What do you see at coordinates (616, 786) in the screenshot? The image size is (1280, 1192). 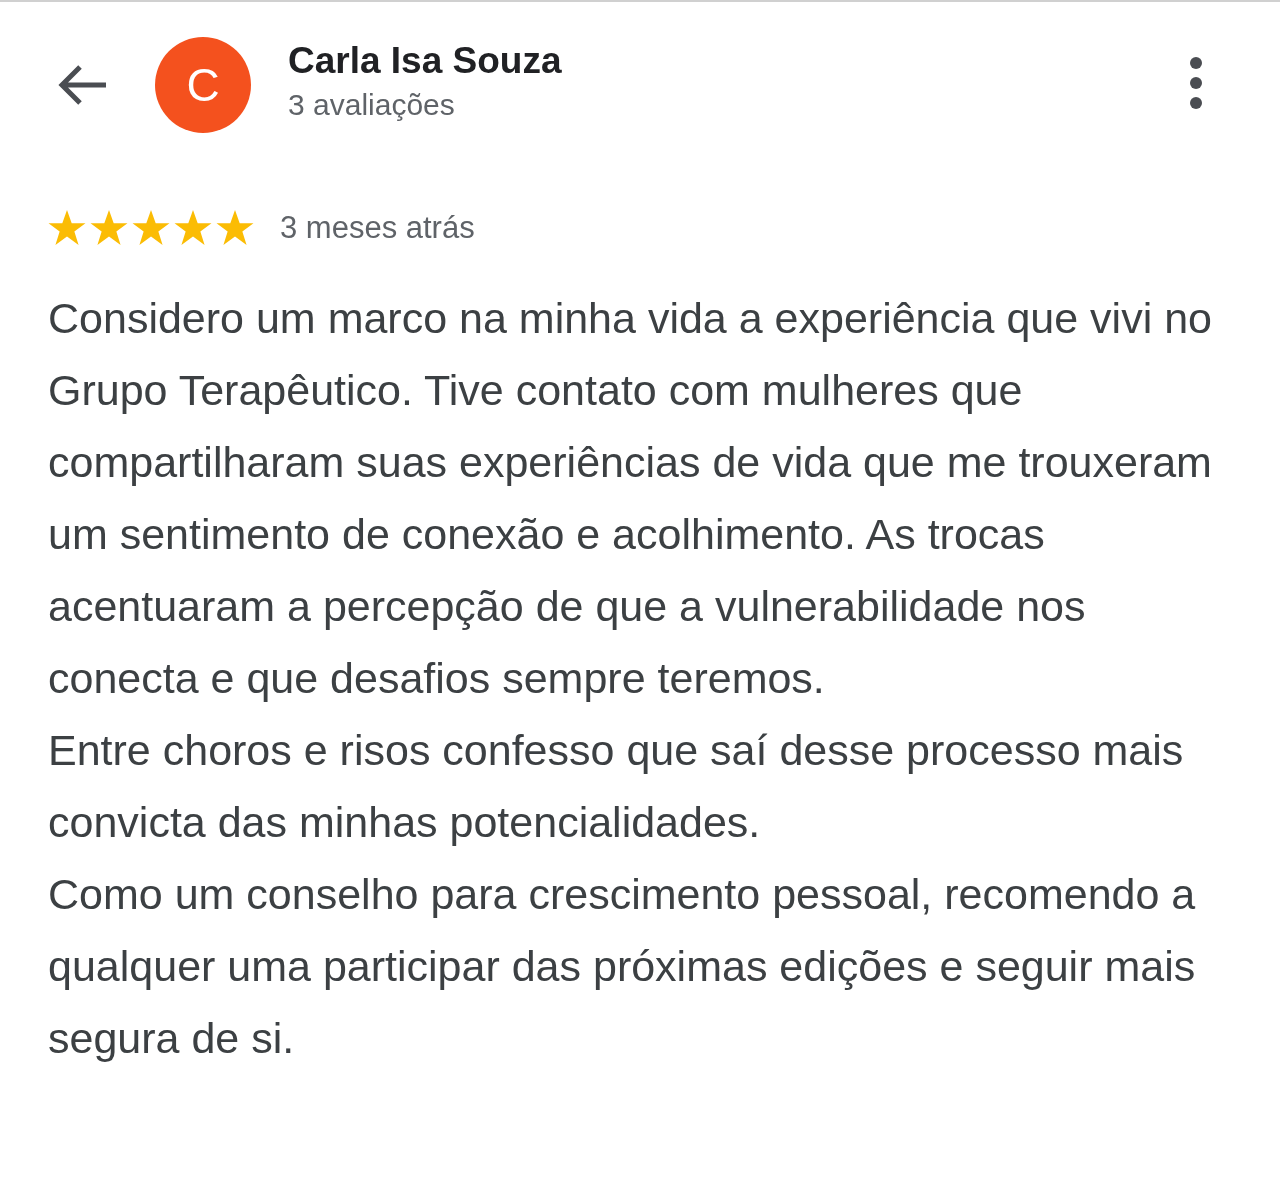 I see `review-paragraph: Entre choros e risos confesso que saí desse processo mais convicta das minhas potencialidades.` at bounding box center [616, 786].